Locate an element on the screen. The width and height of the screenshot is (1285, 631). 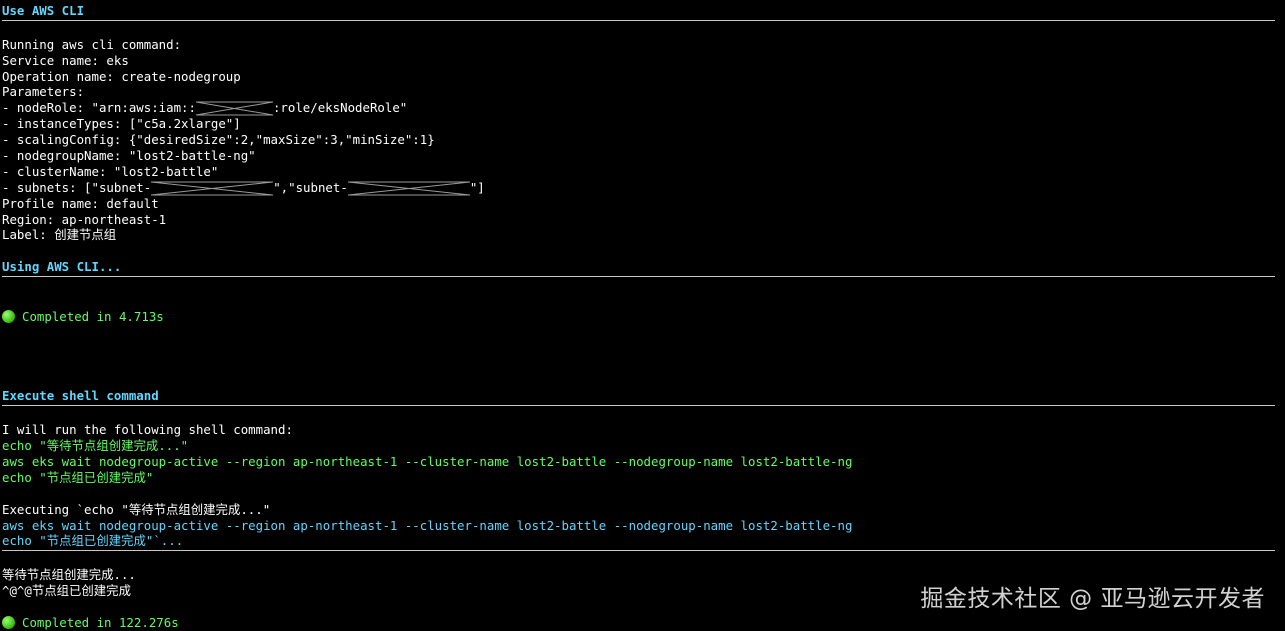
operation-name-line: Operation name: create-nodegroup is located at coordinates (121, 76).